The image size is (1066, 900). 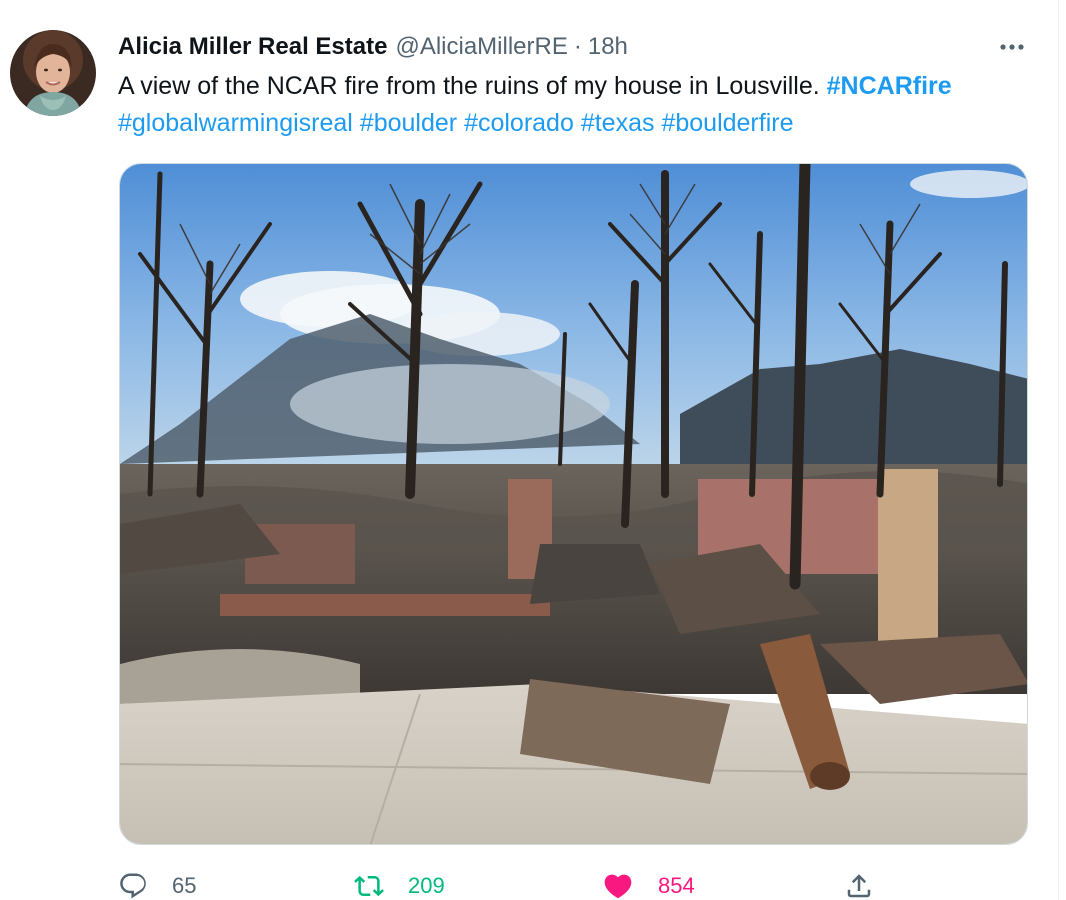 What do you see at coordinates (408, 123) in the screenshot?
I see `hashtag-link: #boulder` at bounding box center [408, 123].